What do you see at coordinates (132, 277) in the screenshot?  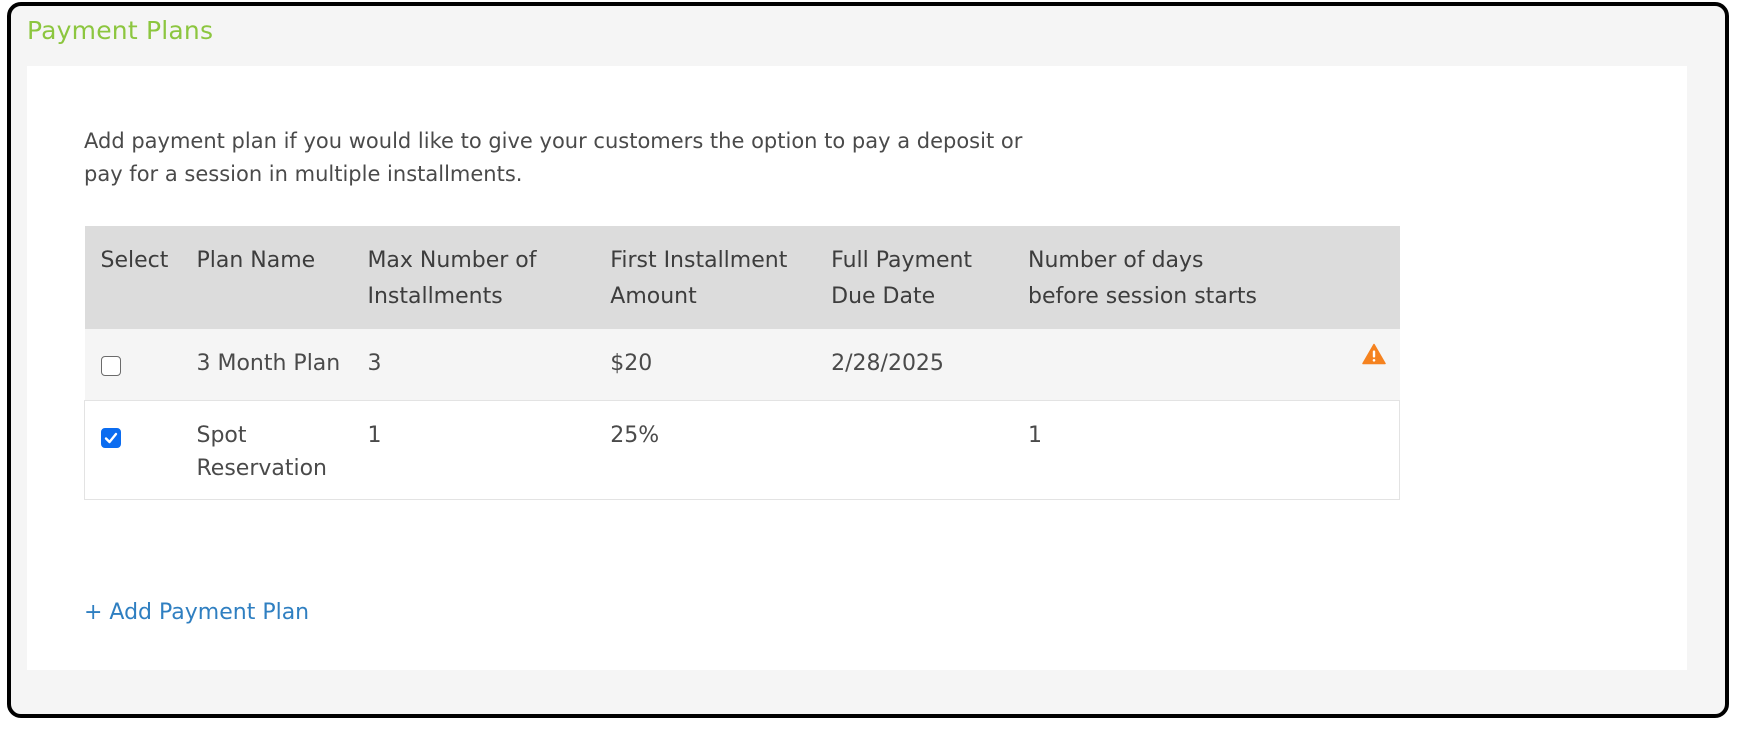 I see `header-select: Select` at bounding box center [132, 277].